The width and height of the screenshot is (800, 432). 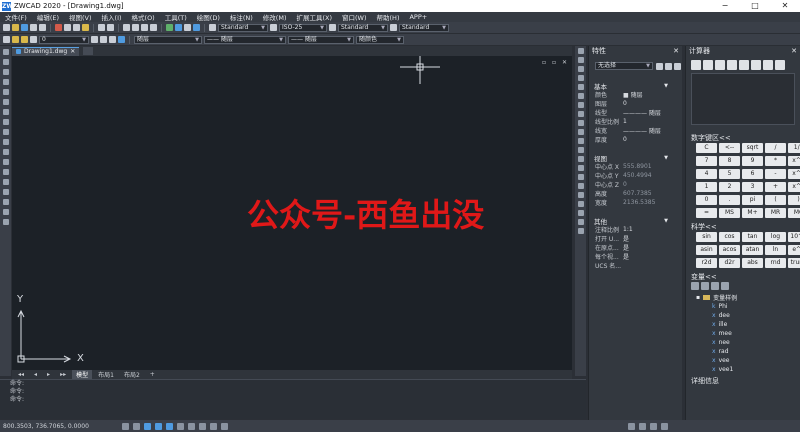 I want to click on menu-draw: 绘图(D), so click(x=208, y=17).